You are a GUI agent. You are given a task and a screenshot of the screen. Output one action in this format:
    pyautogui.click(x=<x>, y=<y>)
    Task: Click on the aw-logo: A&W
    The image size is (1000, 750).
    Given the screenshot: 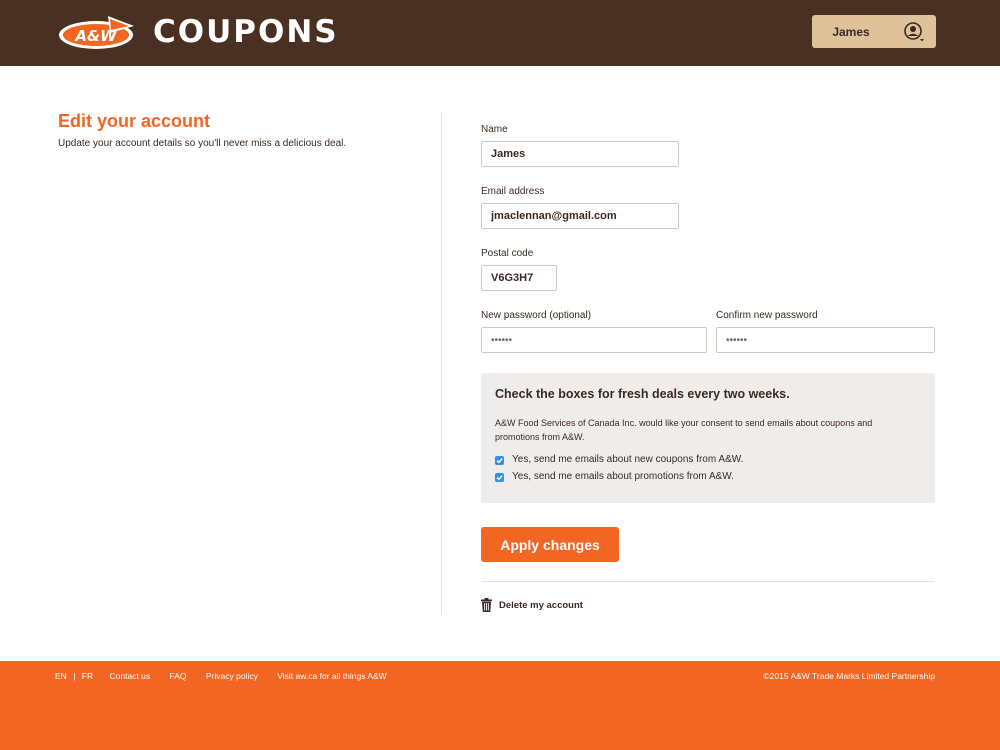 What is the action you would take?
    pyautogui.click(x=98, y=32)
    